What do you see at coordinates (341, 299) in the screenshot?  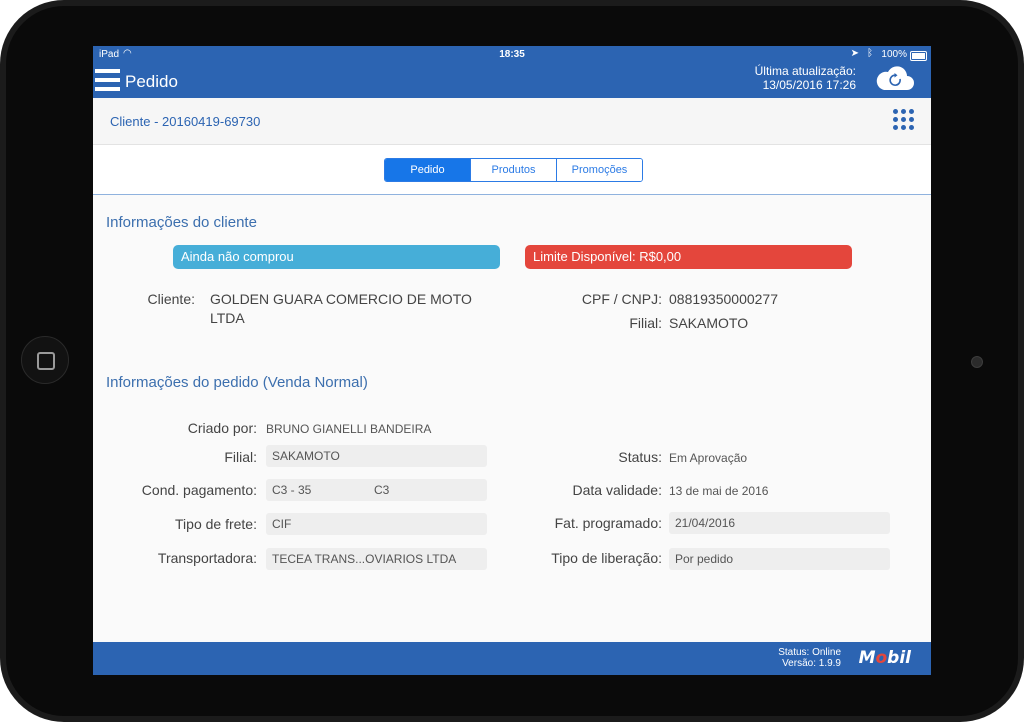 I see `cliente-value-line1: GOLDEN GUARA COMERCIO DE MOTO` at bounding box center [341, 299].